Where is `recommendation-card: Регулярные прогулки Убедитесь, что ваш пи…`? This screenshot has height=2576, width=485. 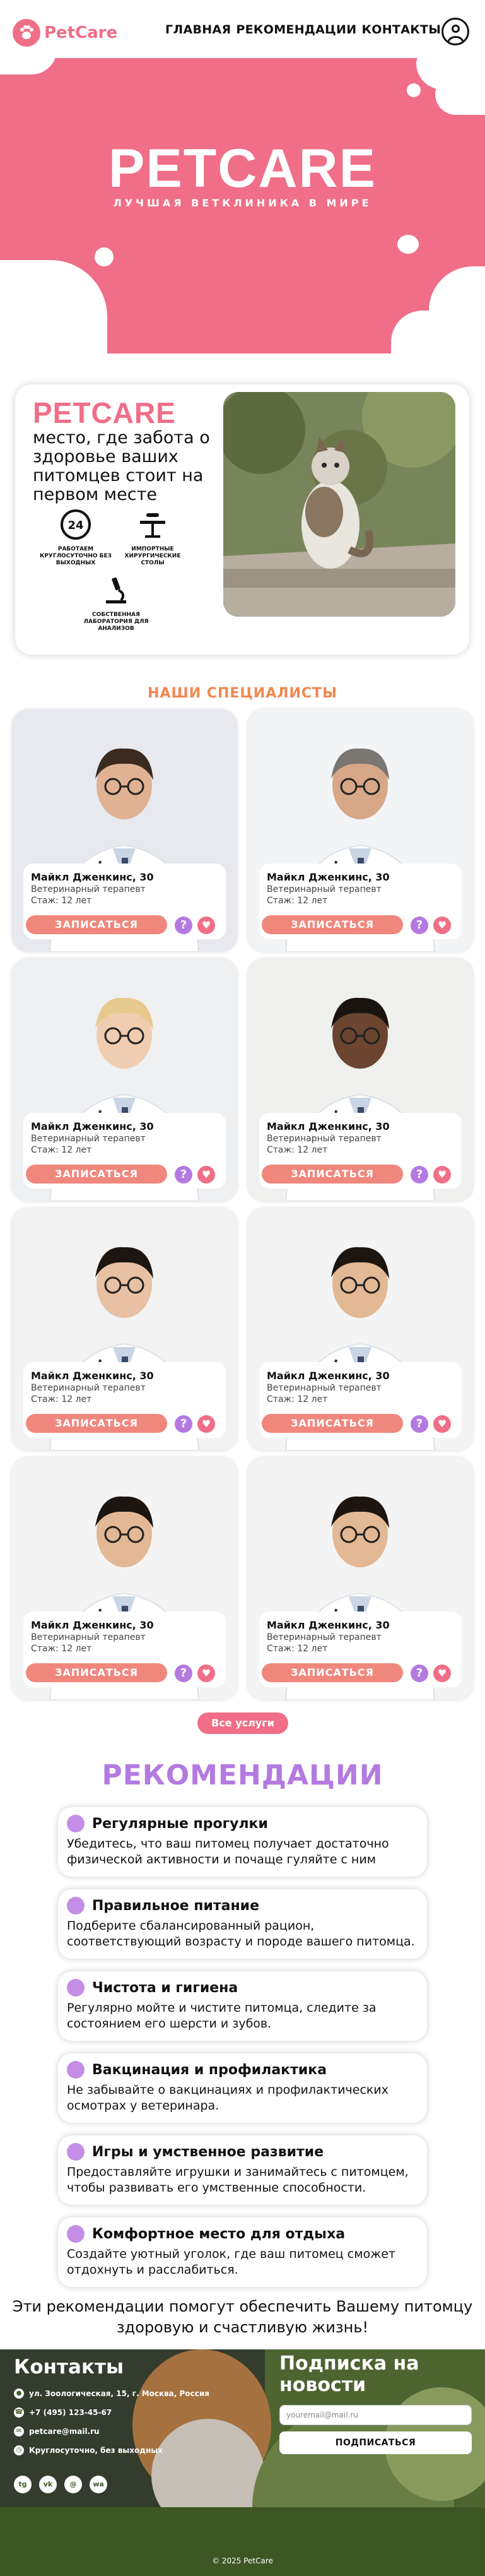
recommendation-card: Регулярные прогулки Убедитесь, что ваш пи… is located at coordinates (242, 1842).